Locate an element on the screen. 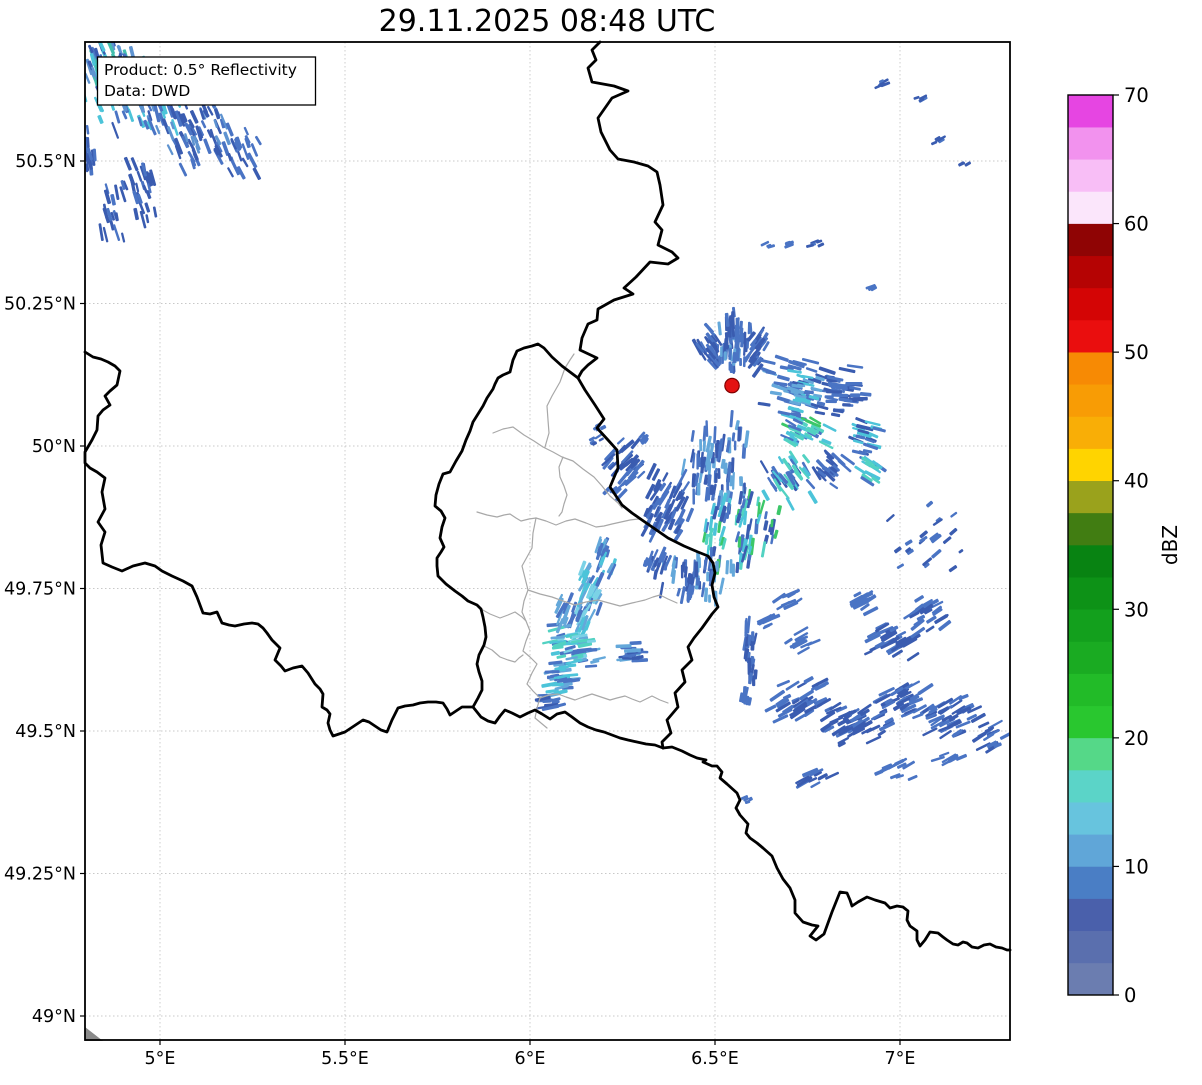 Image resolution: width=1202 pixels, height=1085 pixels. x-tick-label: 5°E is located at coordinates (160, 1059).